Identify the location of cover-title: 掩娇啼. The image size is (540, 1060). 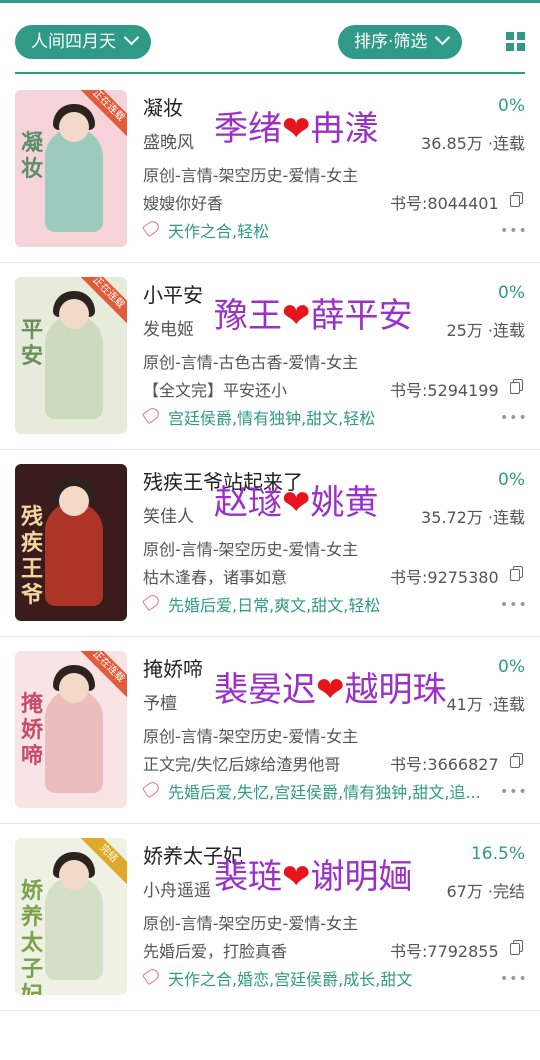
(32, 730).